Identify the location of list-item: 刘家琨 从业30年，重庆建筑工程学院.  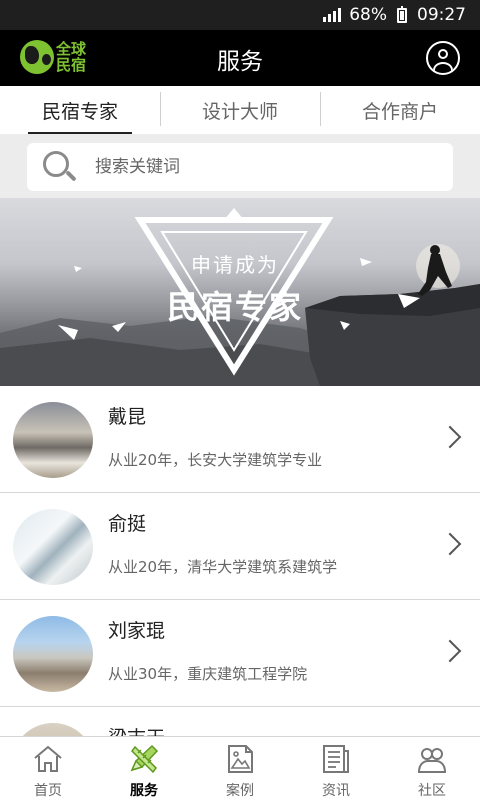
(240, 653).